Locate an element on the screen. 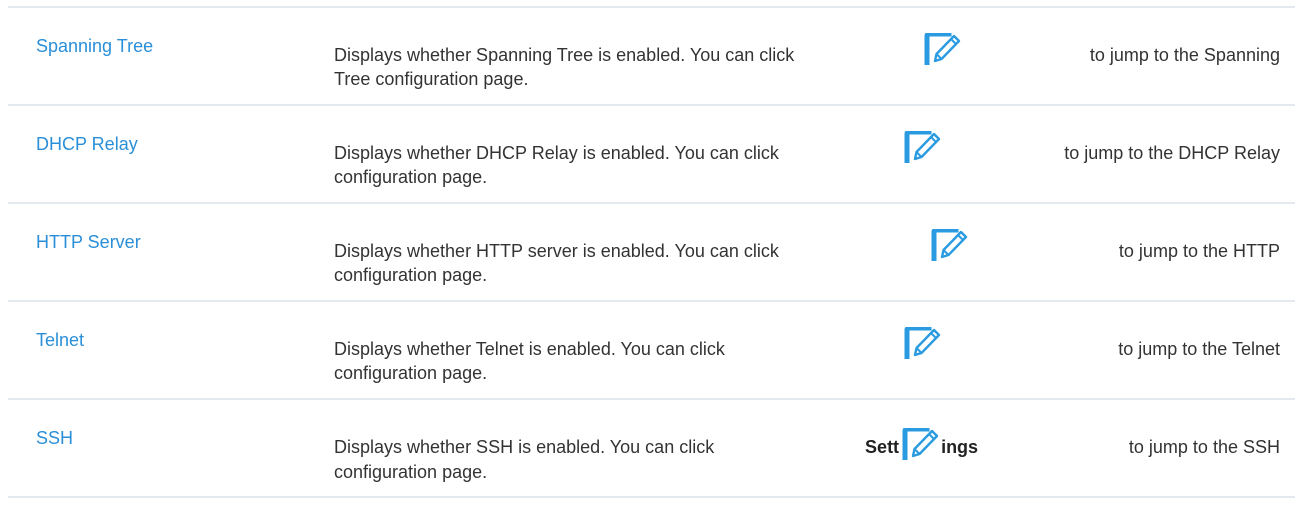 The width and height of the screenshot is (1303, 524). desc-text: to jump to the DHCP Relay is located at coordinates (1172, 153).